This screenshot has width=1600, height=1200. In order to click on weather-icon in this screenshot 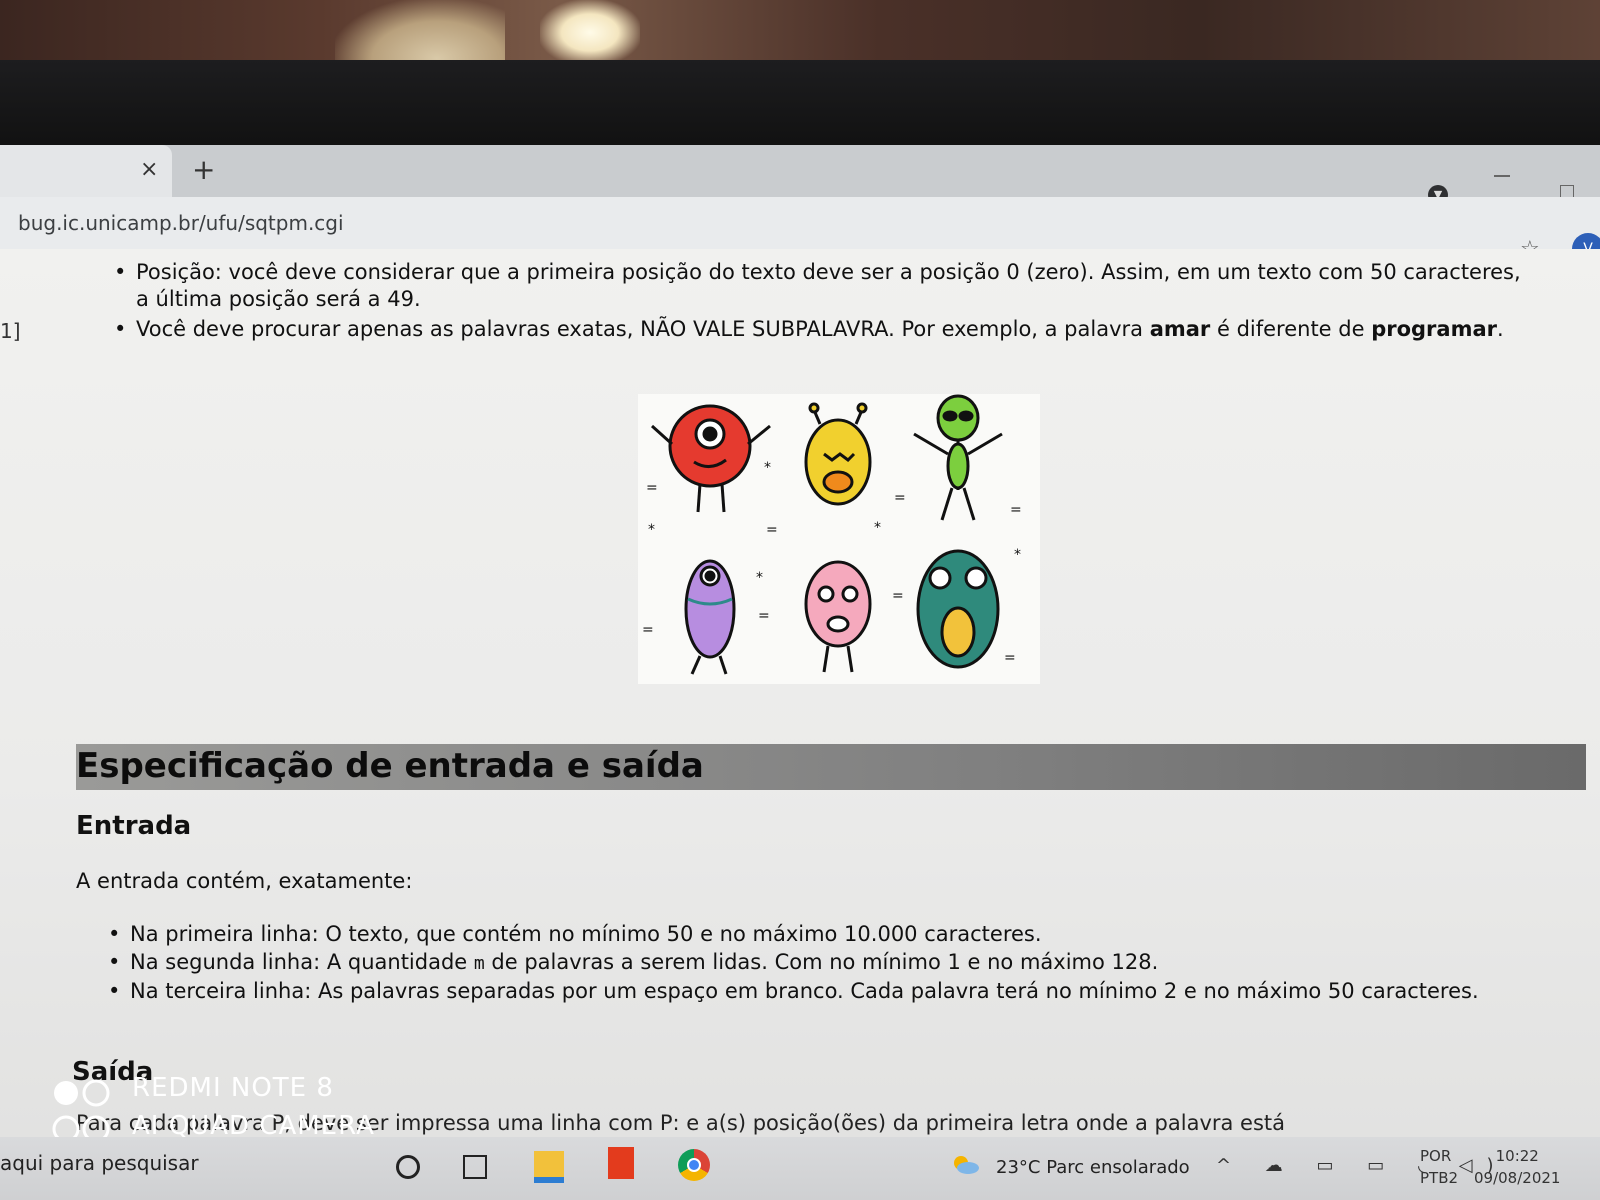, I will do `click(965, 1164)`.